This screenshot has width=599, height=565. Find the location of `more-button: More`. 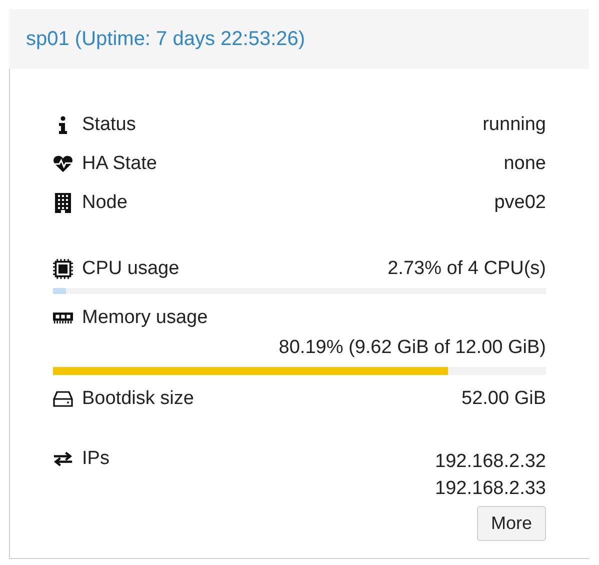

more-button: More is located at coordinates (511, 523).